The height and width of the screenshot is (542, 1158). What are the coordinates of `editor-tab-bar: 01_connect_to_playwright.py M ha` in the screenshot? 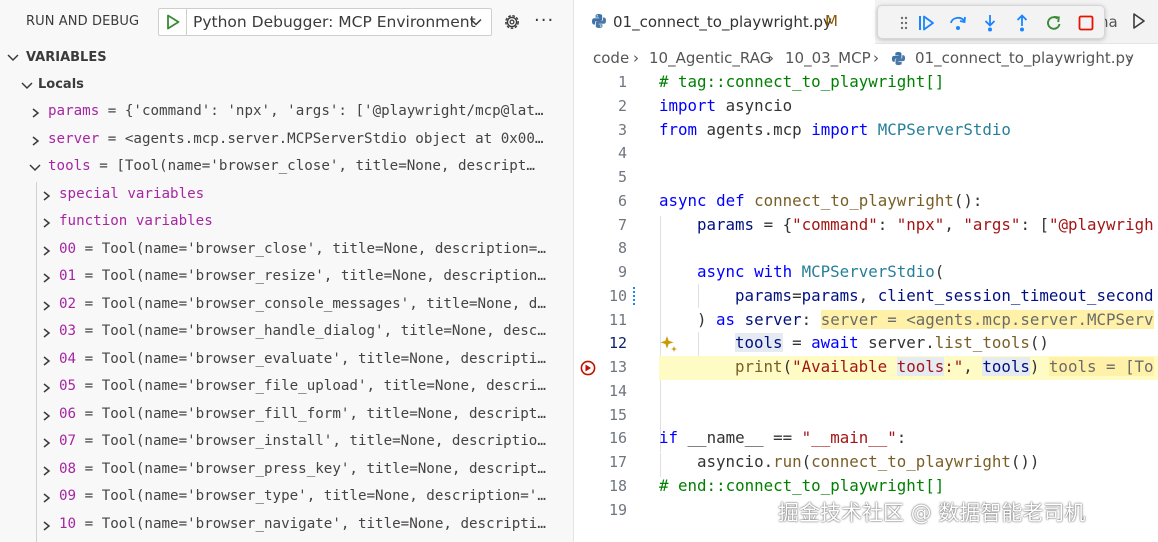 It's located at (866, 22).